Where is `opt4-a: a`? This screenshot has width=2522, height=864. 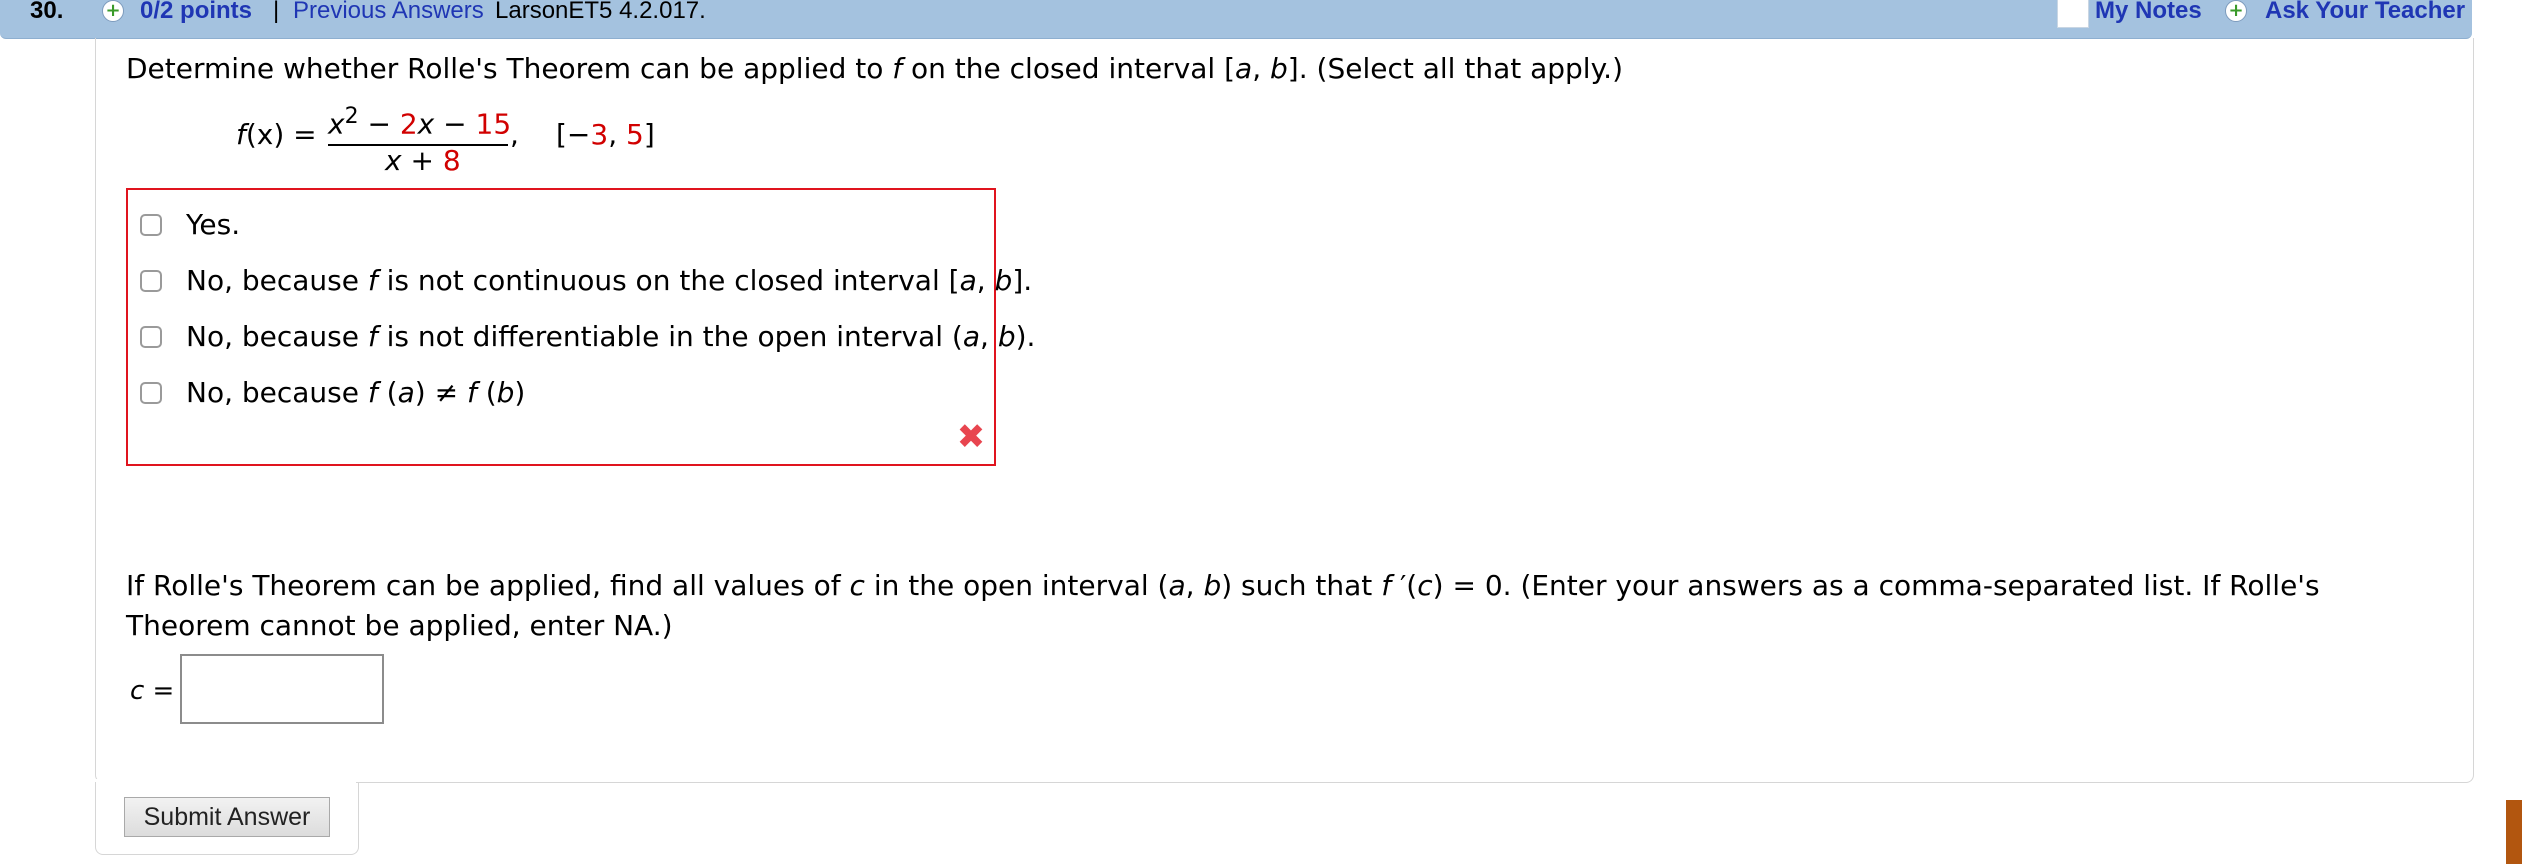 opt4-a: a is located at coordinates (406, 392).